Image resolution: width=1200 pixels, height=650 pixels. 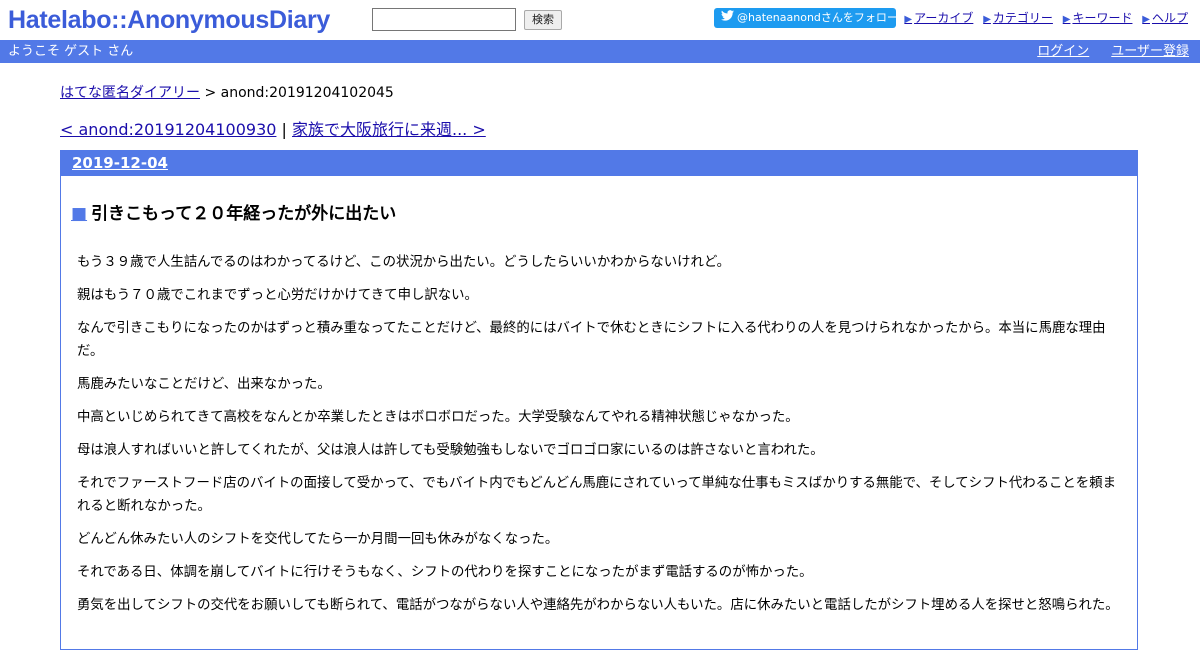 What do you see at coordinates (817, 17) in the screenshot?
I see `follow-label: @hatenaanondさんをフォロー` at bounding box center [817, 17].